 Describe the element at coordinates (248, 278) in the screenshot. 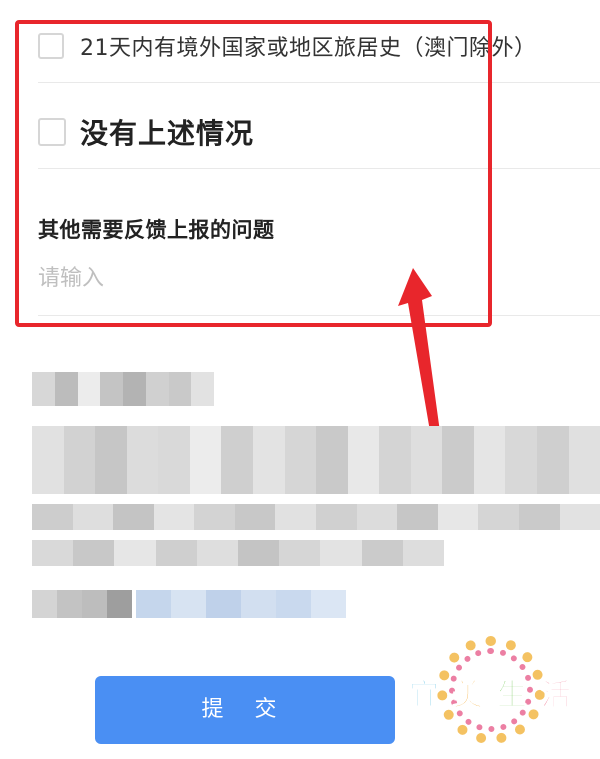

I see `feedback-input` at that location.